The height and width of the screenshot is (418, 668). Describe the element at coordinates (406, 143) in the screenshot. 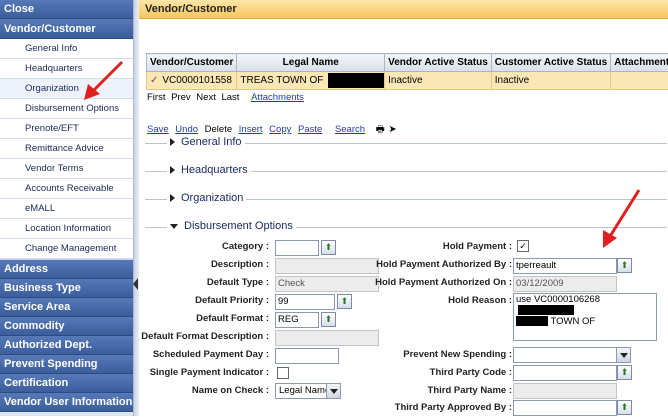

I see `section-general-info: General Info` at that location.